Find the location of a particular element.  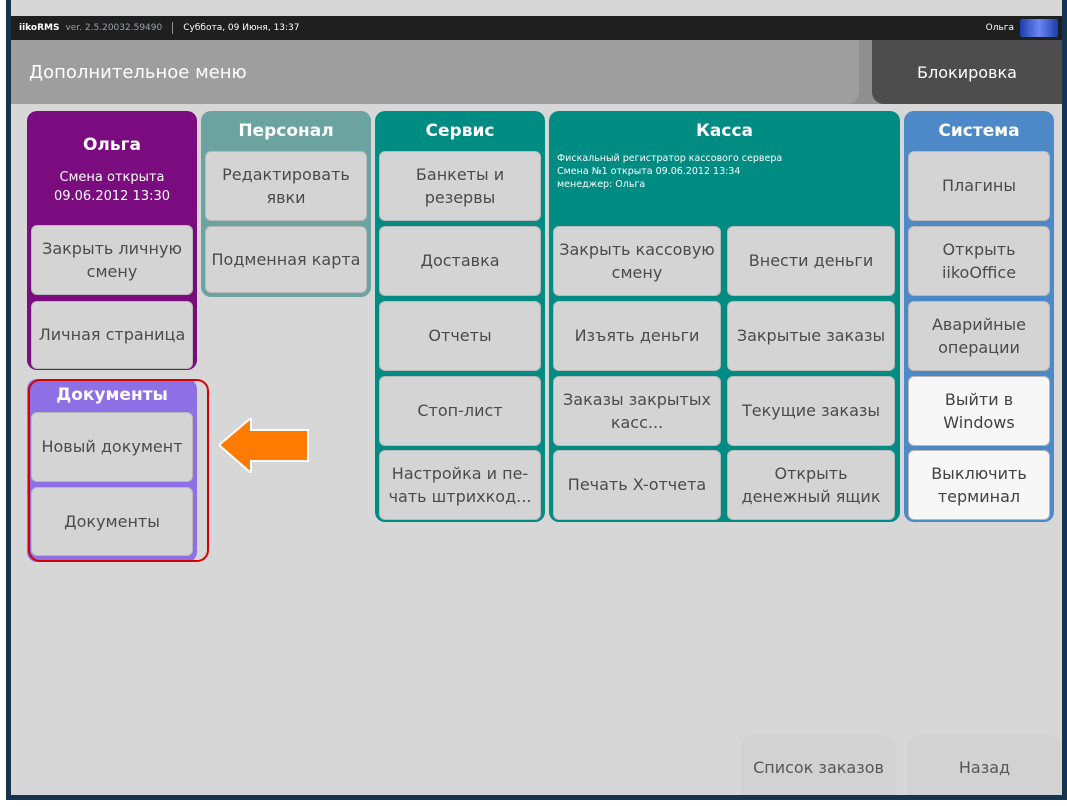

group-service-title: Сервис is located at coordinates (460, 131).